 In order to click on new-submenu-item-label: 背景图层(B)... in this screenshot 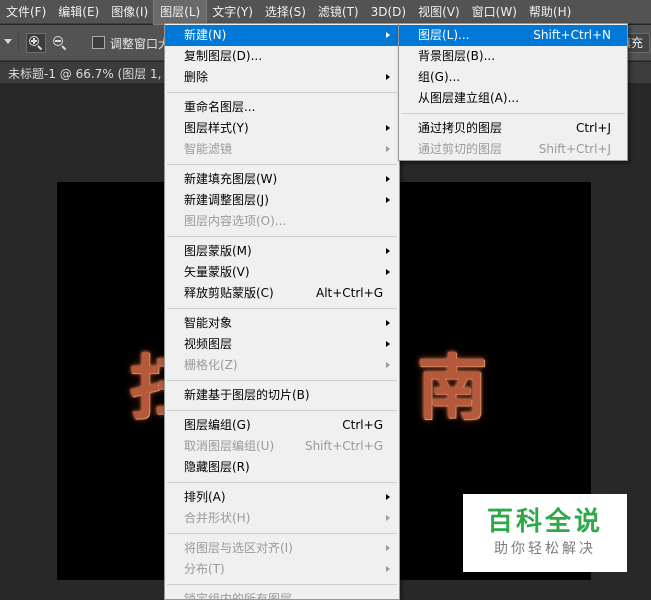, I will do `click(457, 56)`.